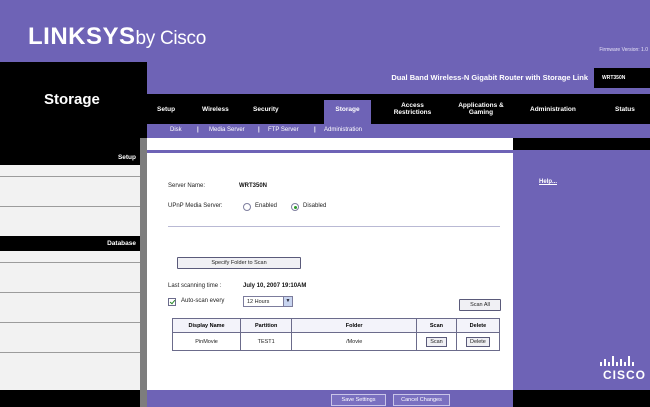 Image resolution: width=650 pixels, height=407 pixels. I want to click on upnp-disabled-label: Disabled, so click(315, 206).